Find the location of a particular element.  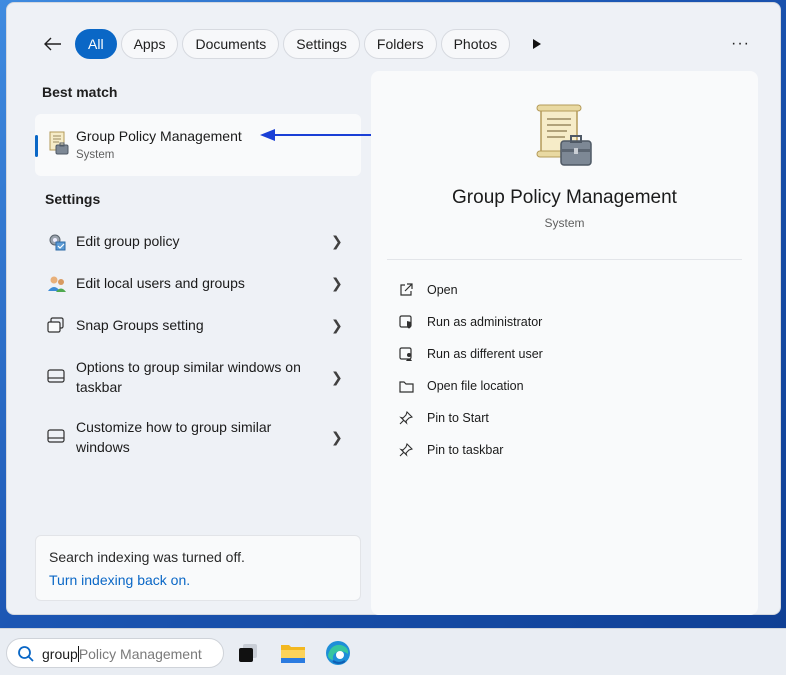

divider is located at coordinates (564, 259).